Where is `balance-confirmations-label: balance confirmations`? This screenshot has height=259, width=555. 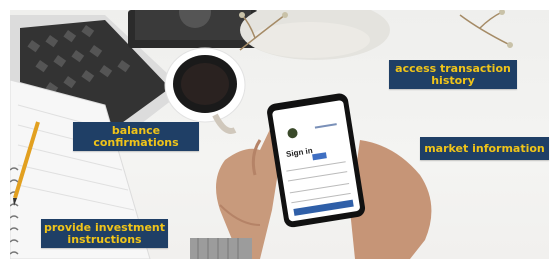 balance-confirmations-label: balance confirmations is located at coordinates (136, 136).